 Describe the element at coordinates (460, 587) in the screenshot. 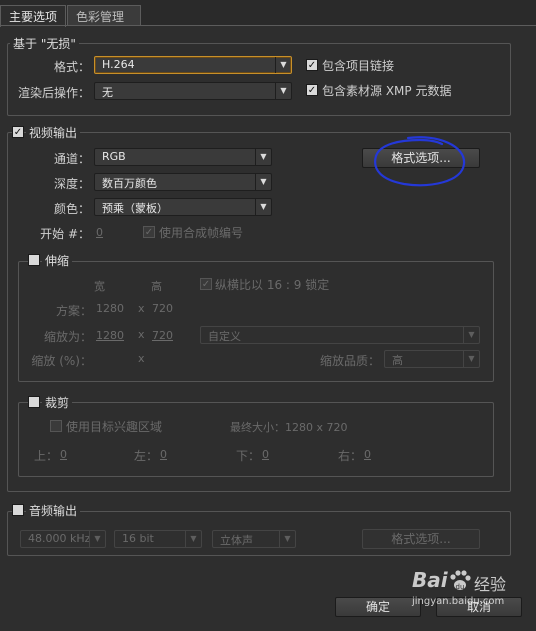

I see `baidu-paw-text: du` at that location.